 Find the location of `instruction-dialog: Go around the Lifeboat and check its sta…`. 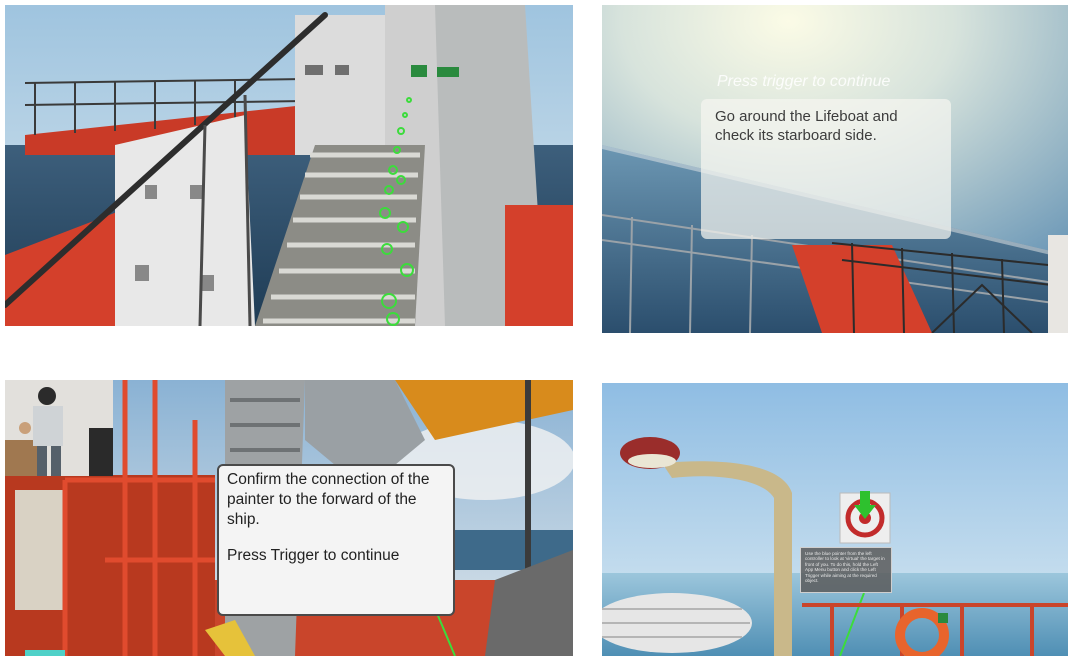

instruction-dialog: Go around the Lifeboat and check its sta… is located at coordinates (826, 169).